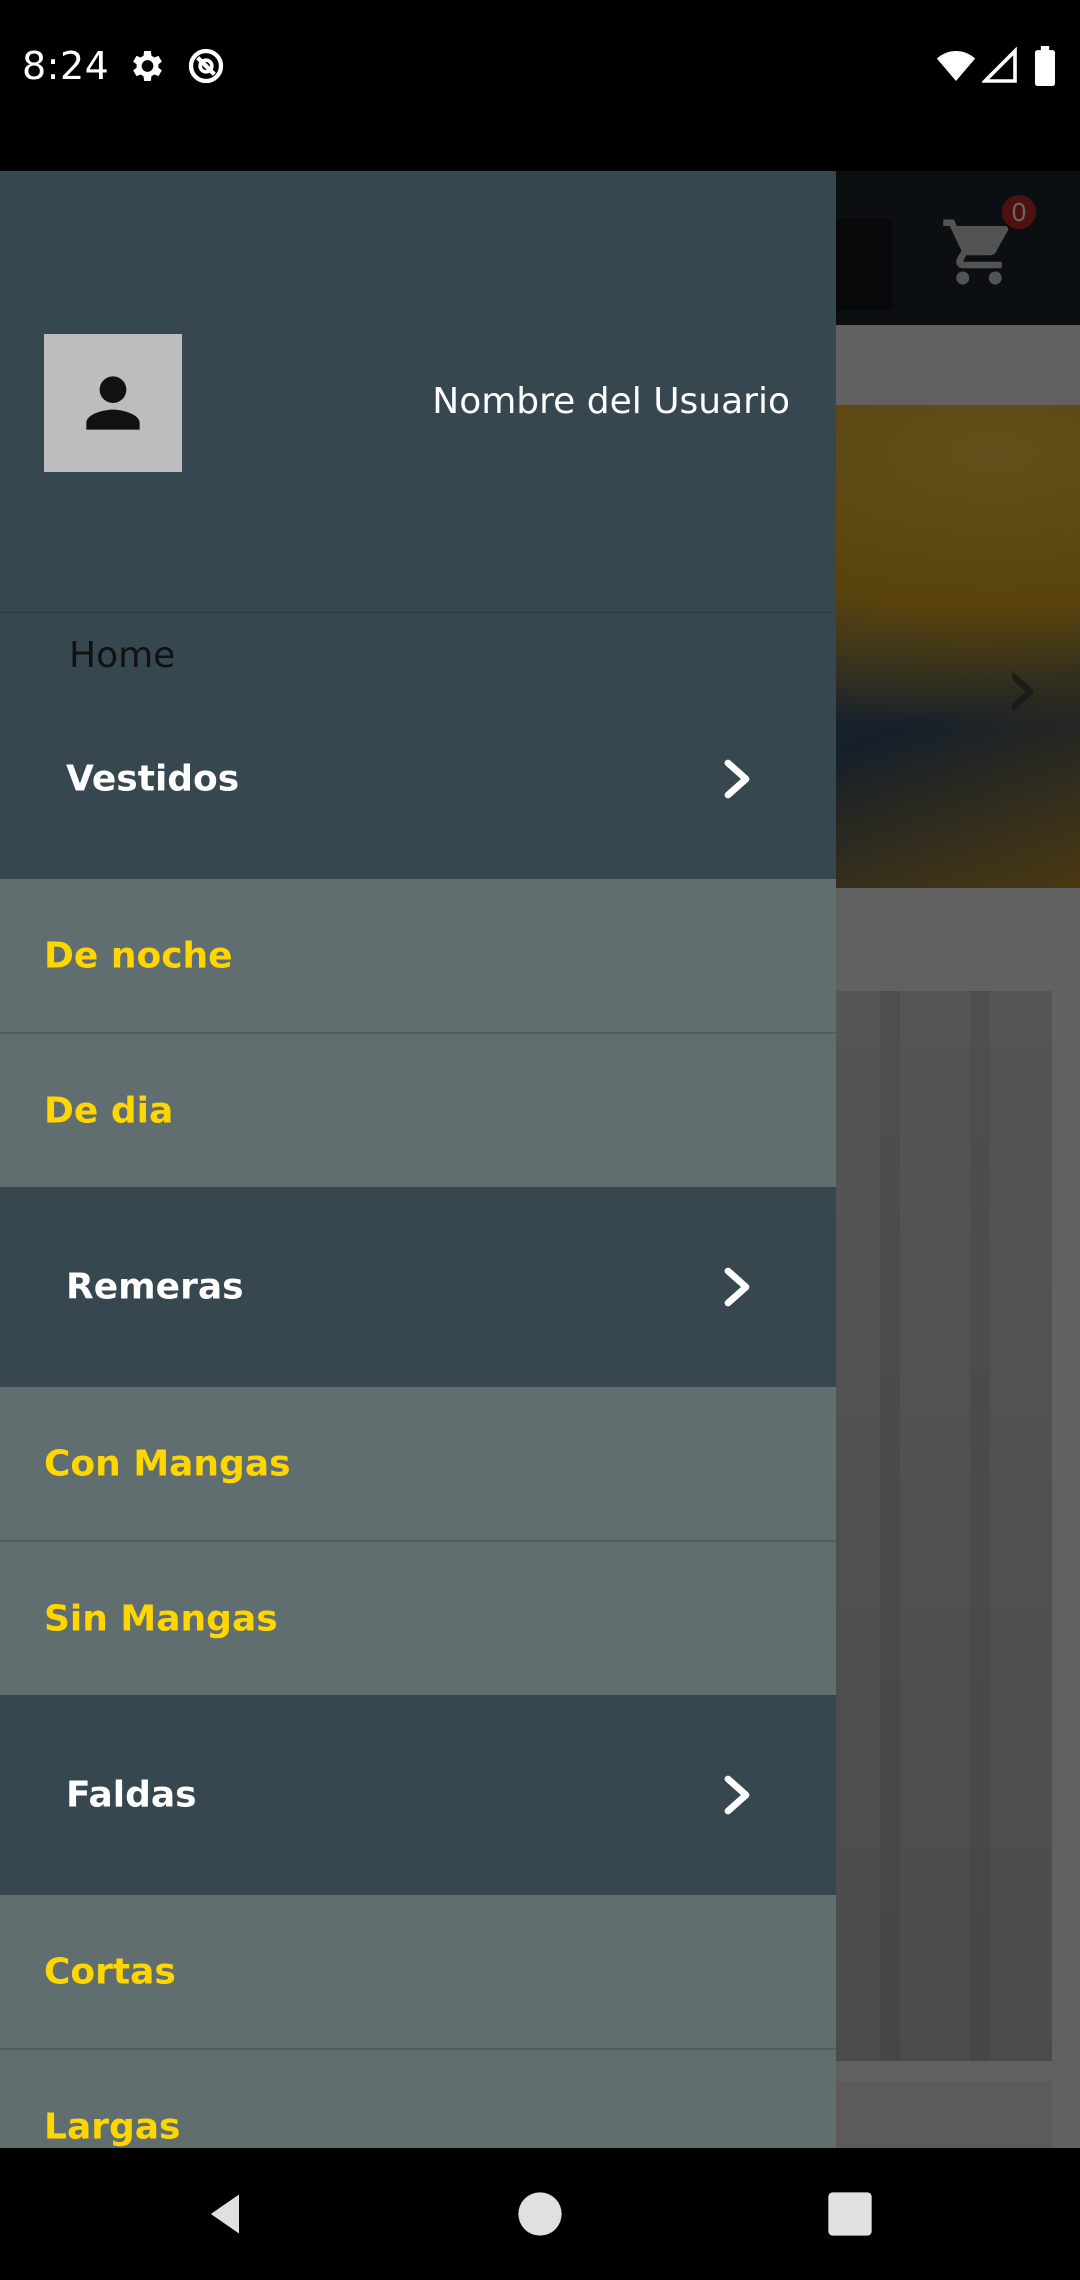 Image resolution: width=1080 pixels, height=2280 pixels. I want to click on submenu-item-de-noche: De noche, so click(418, 956).